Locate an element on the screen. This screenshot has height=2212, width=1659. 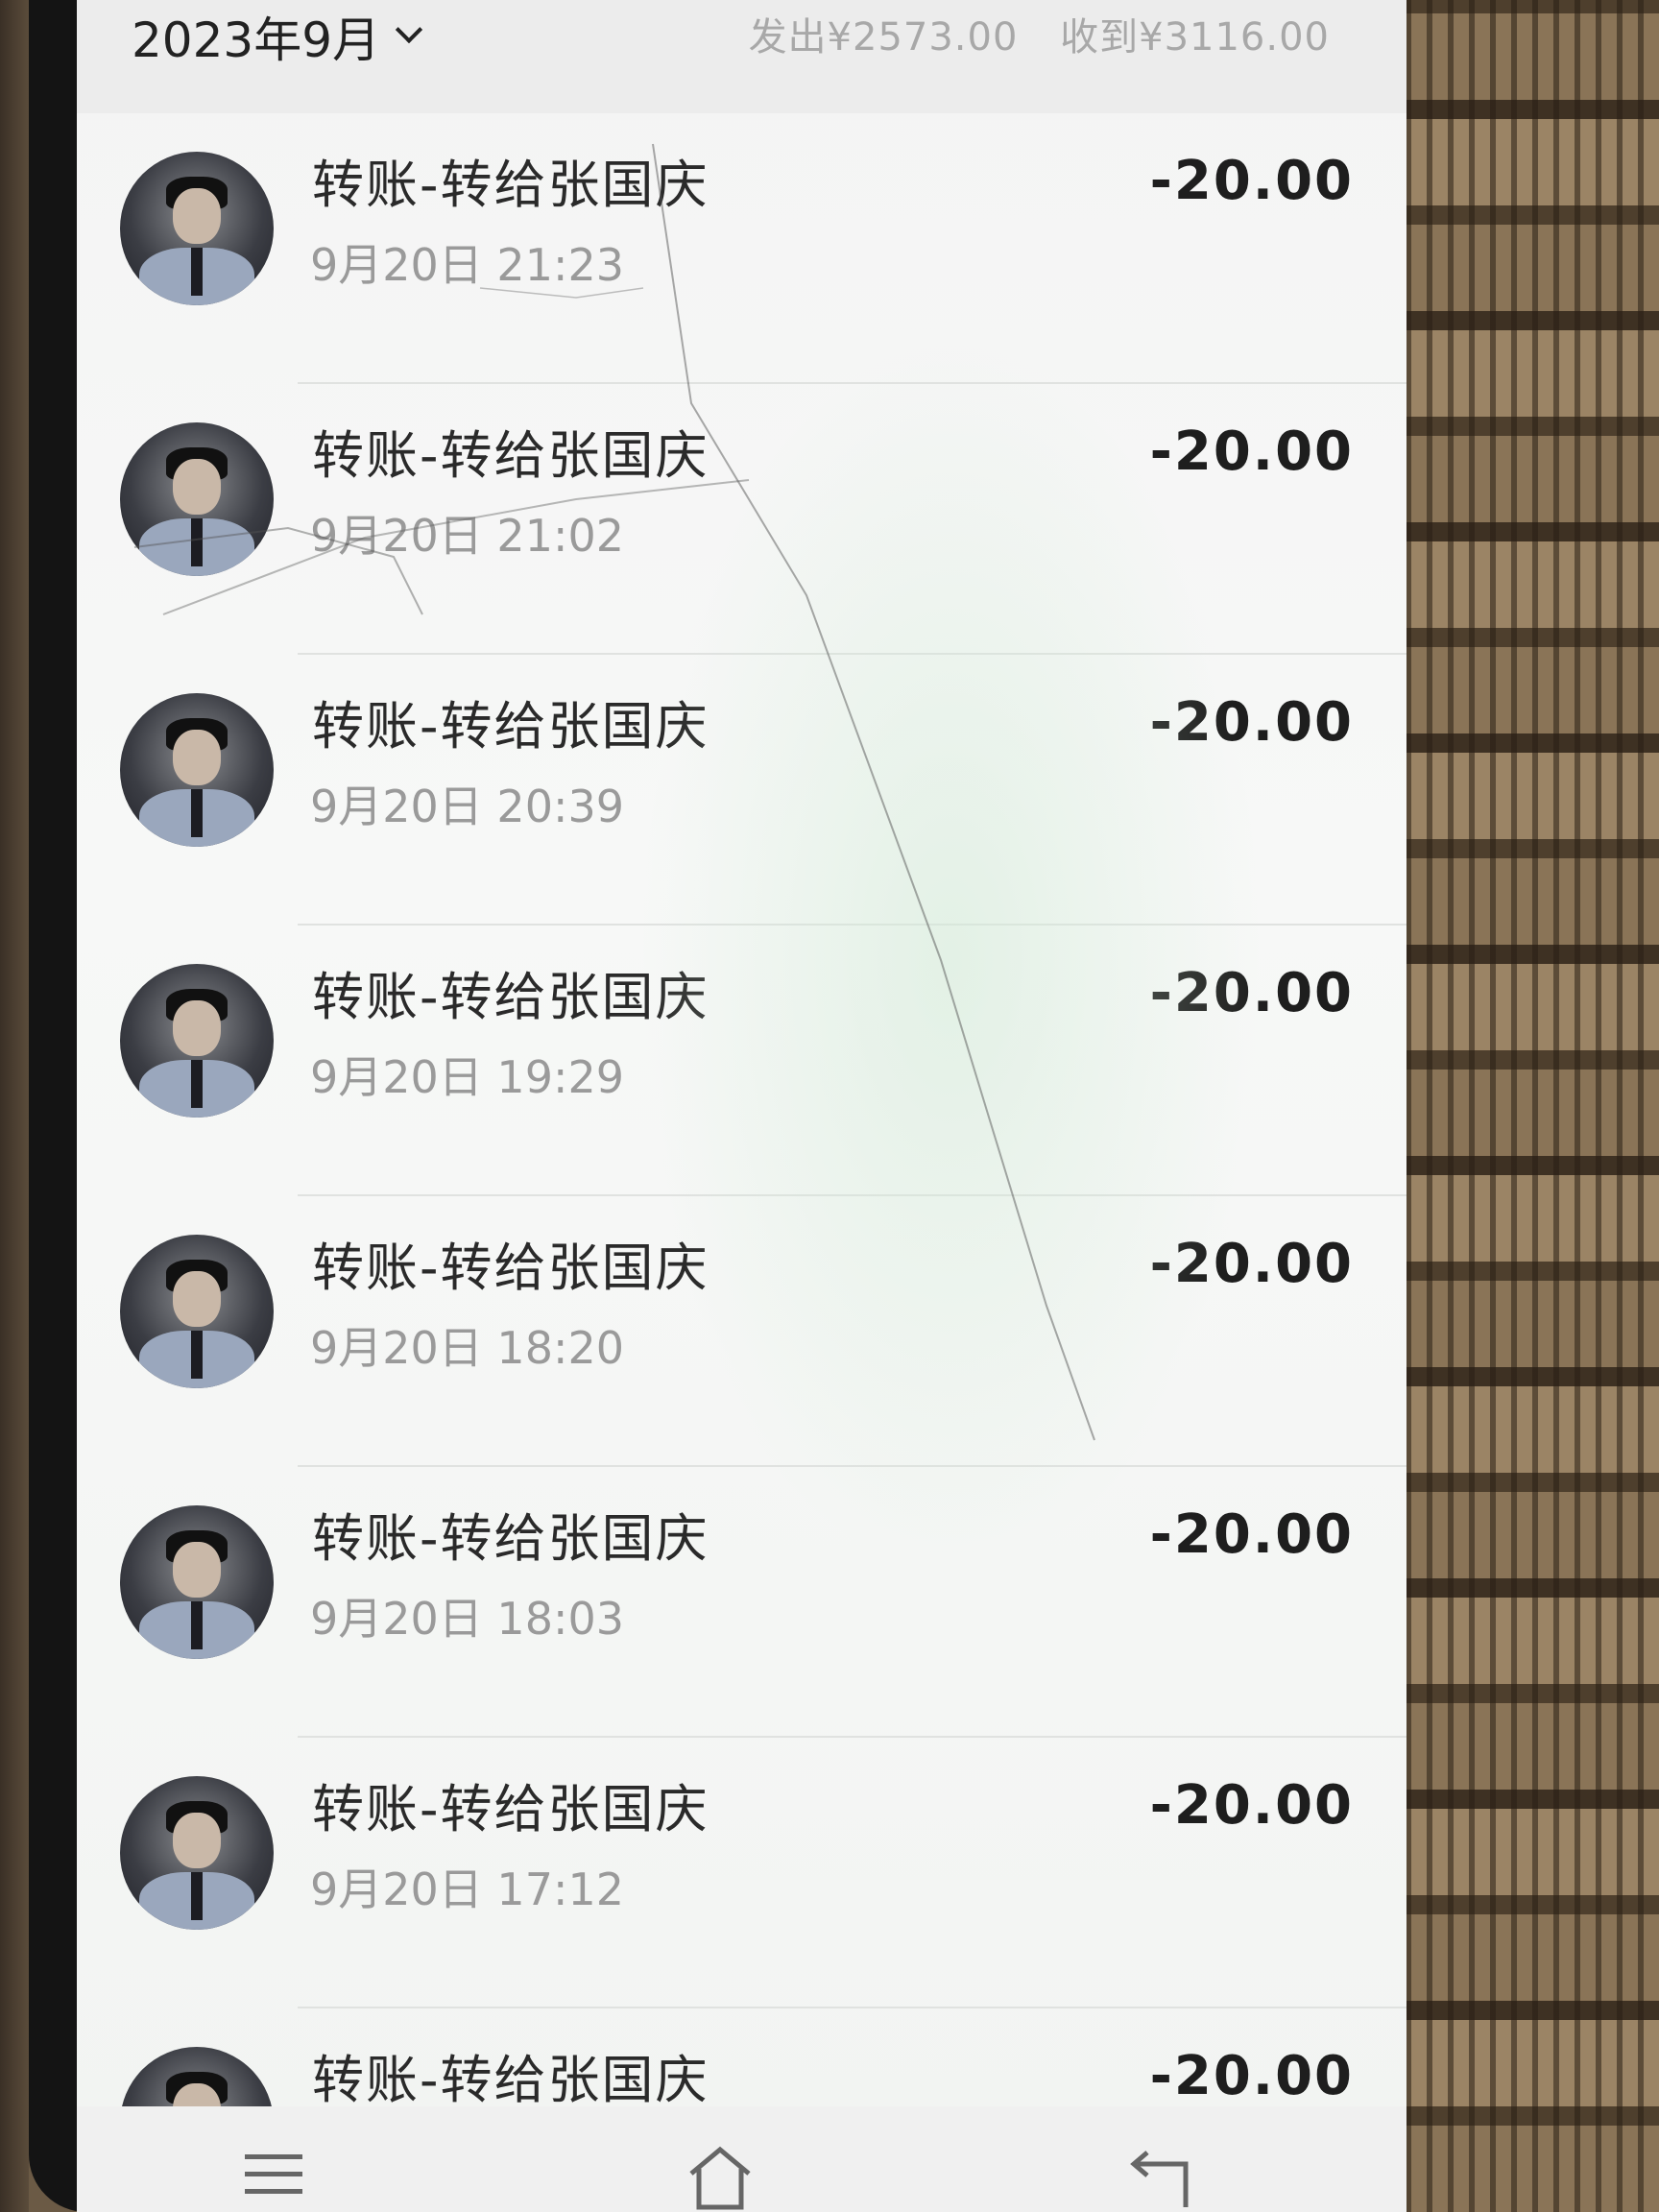
transaction-time: 9月20日 17:12 is located at coordinates (467, 1889).